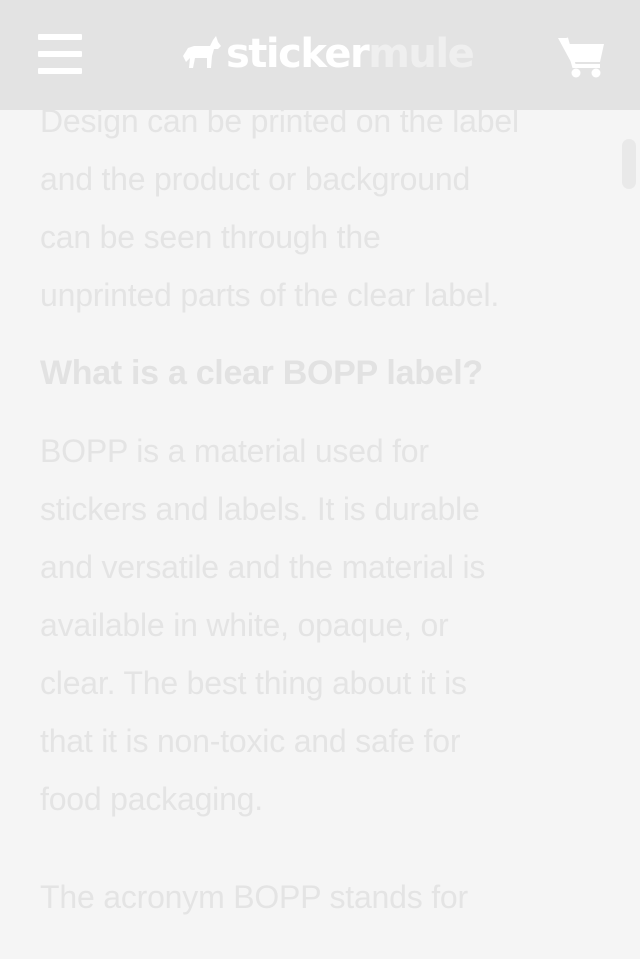 This screenshot has height=959, width=640. Describe the element at coordinates (255, 179) in the screenshot. I see `text-line: and the product or background` at that location.